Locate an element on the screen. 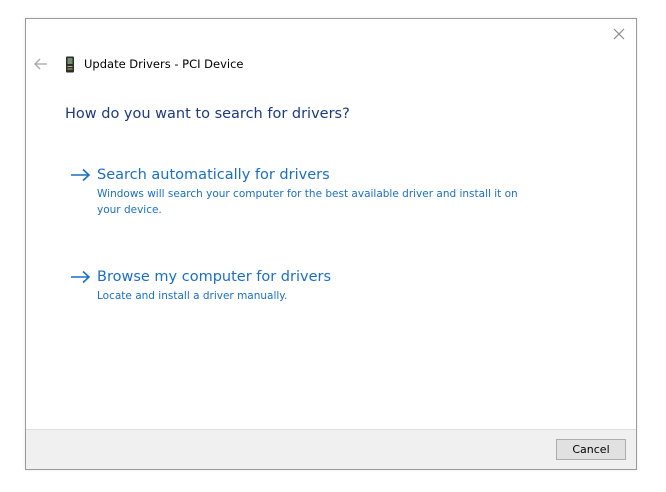 Image resolution: width=666 pixels, height=492 pixels. back-button is located at coordinates (41, 64).